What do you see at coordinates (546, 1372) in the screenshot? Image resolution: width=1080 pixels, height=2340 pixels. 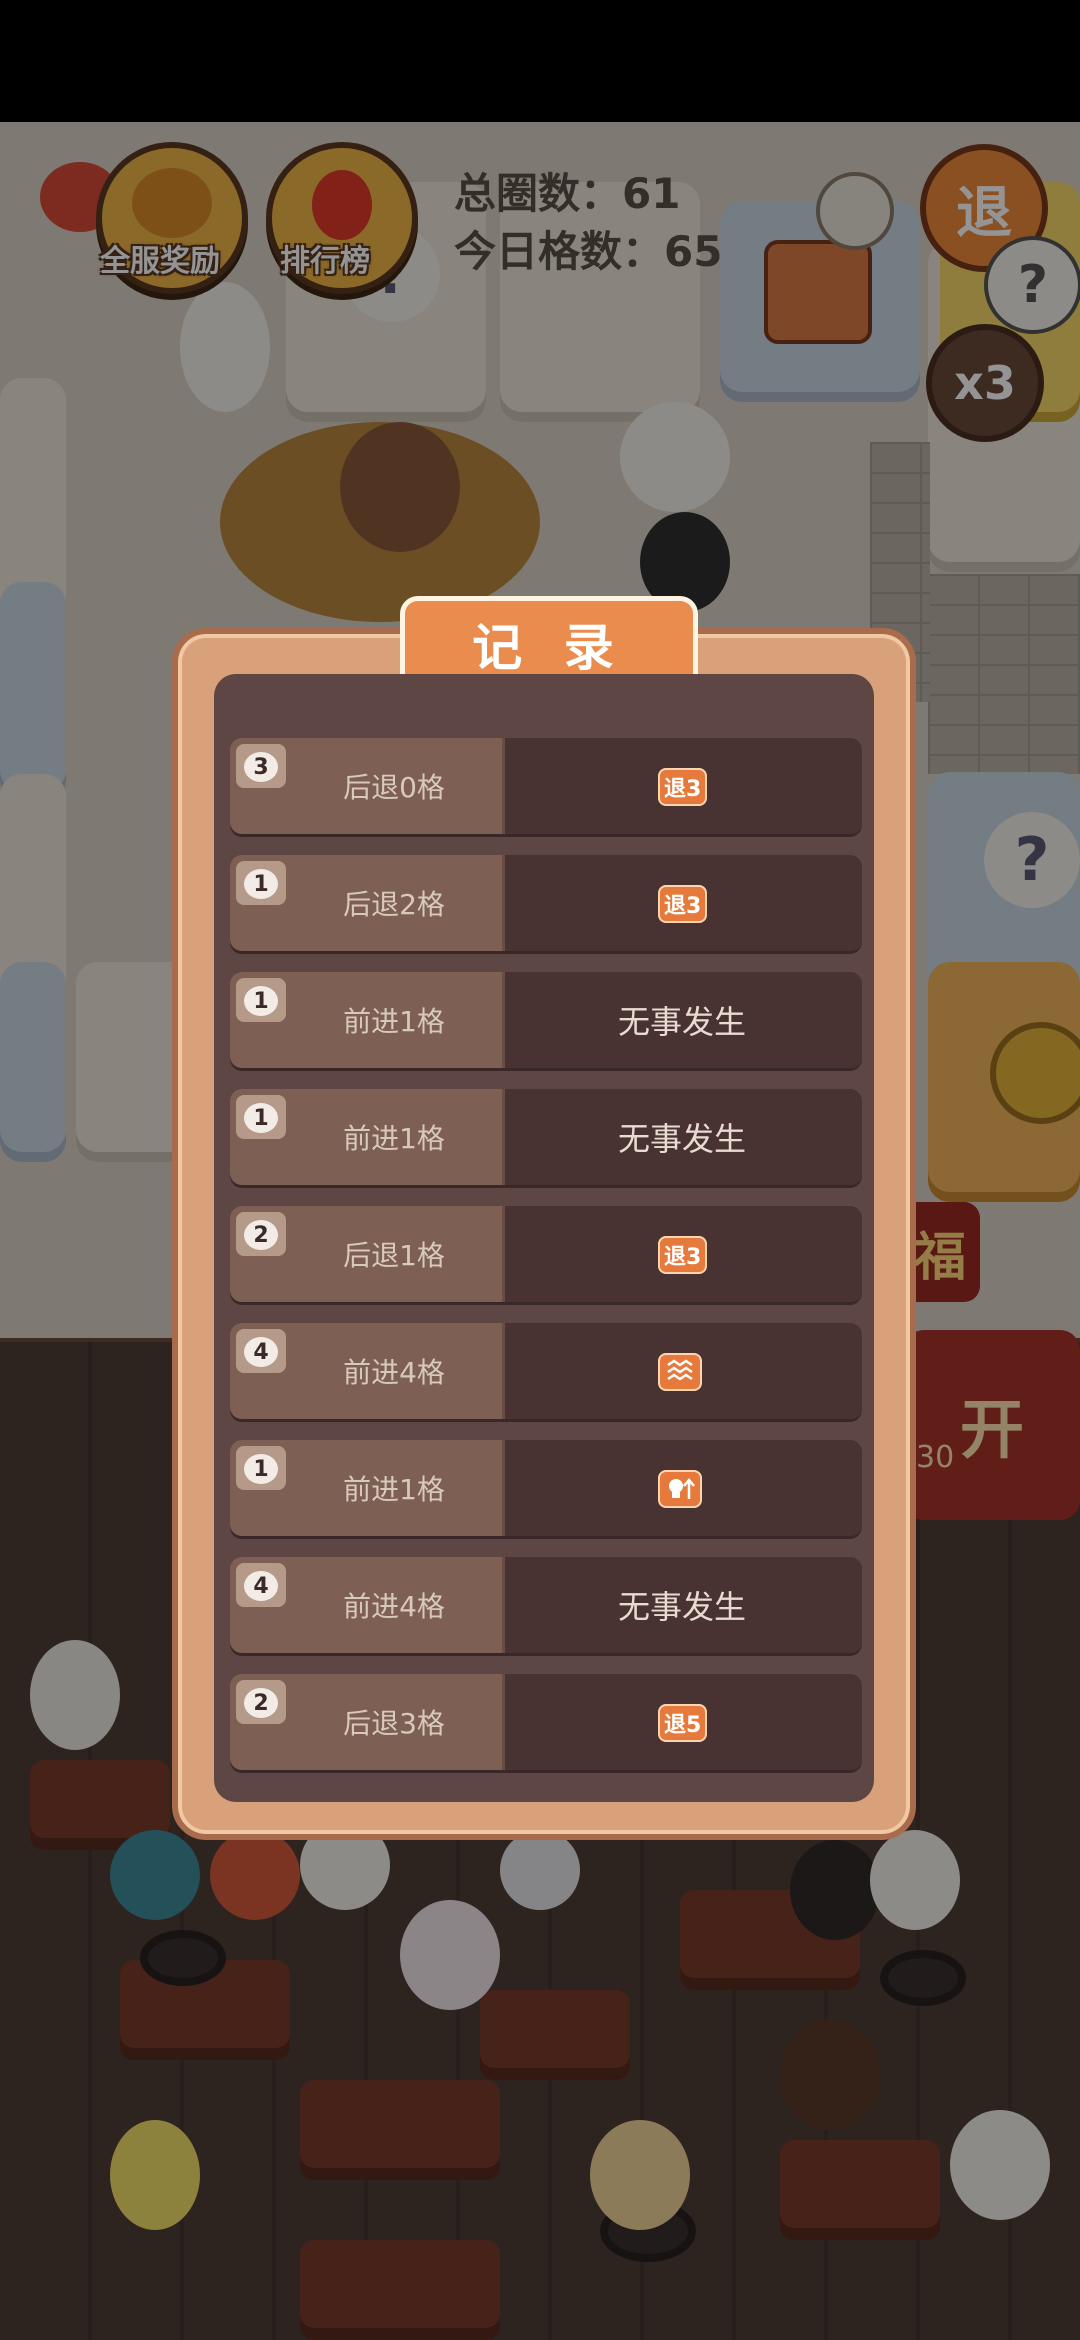 I see `record-row: 4 前进4格` at bounding box center [546, 1372].